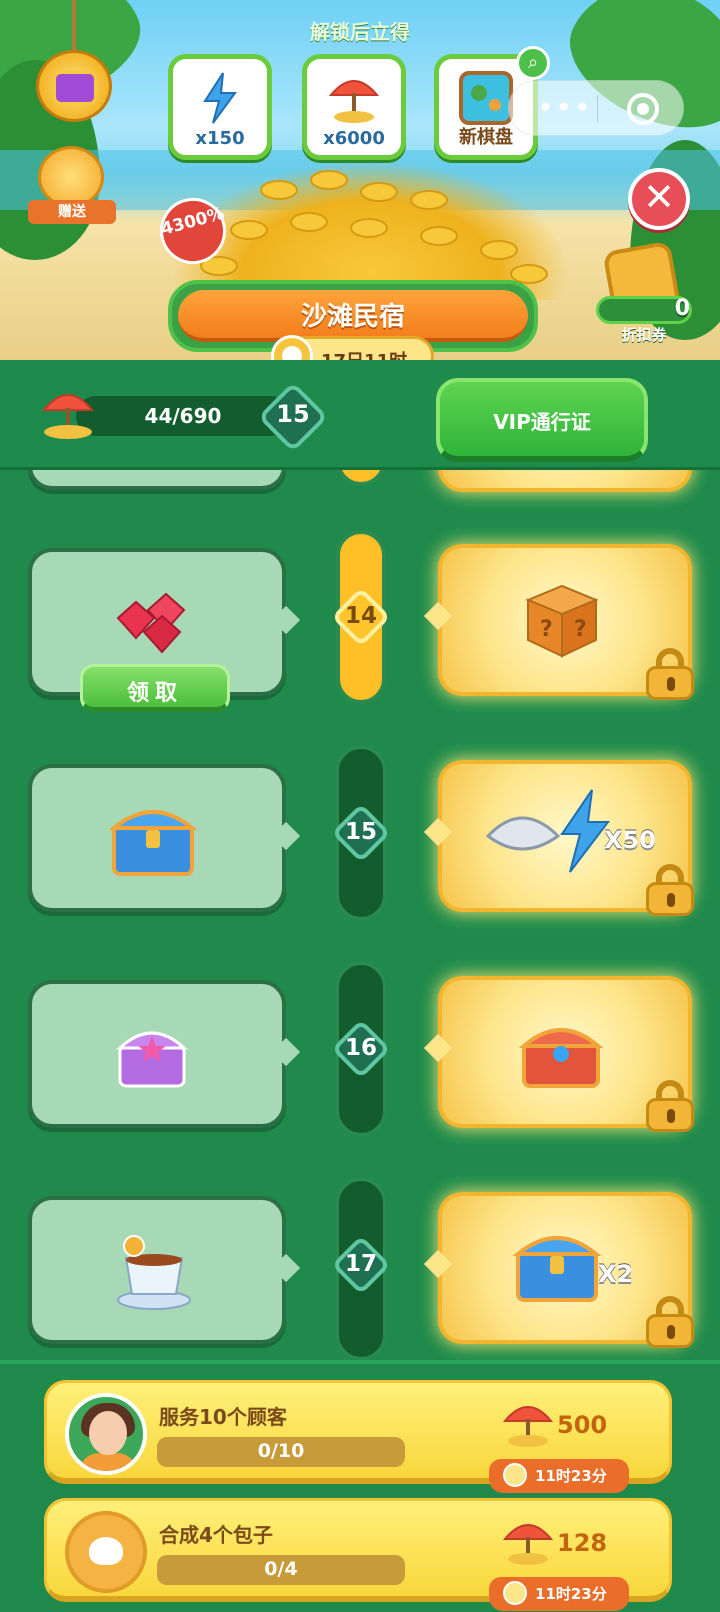 The width and height of the screenshot is (720, 1612). I want to click on discount-coupon-button: 0 折扣券, so click(644, 292).